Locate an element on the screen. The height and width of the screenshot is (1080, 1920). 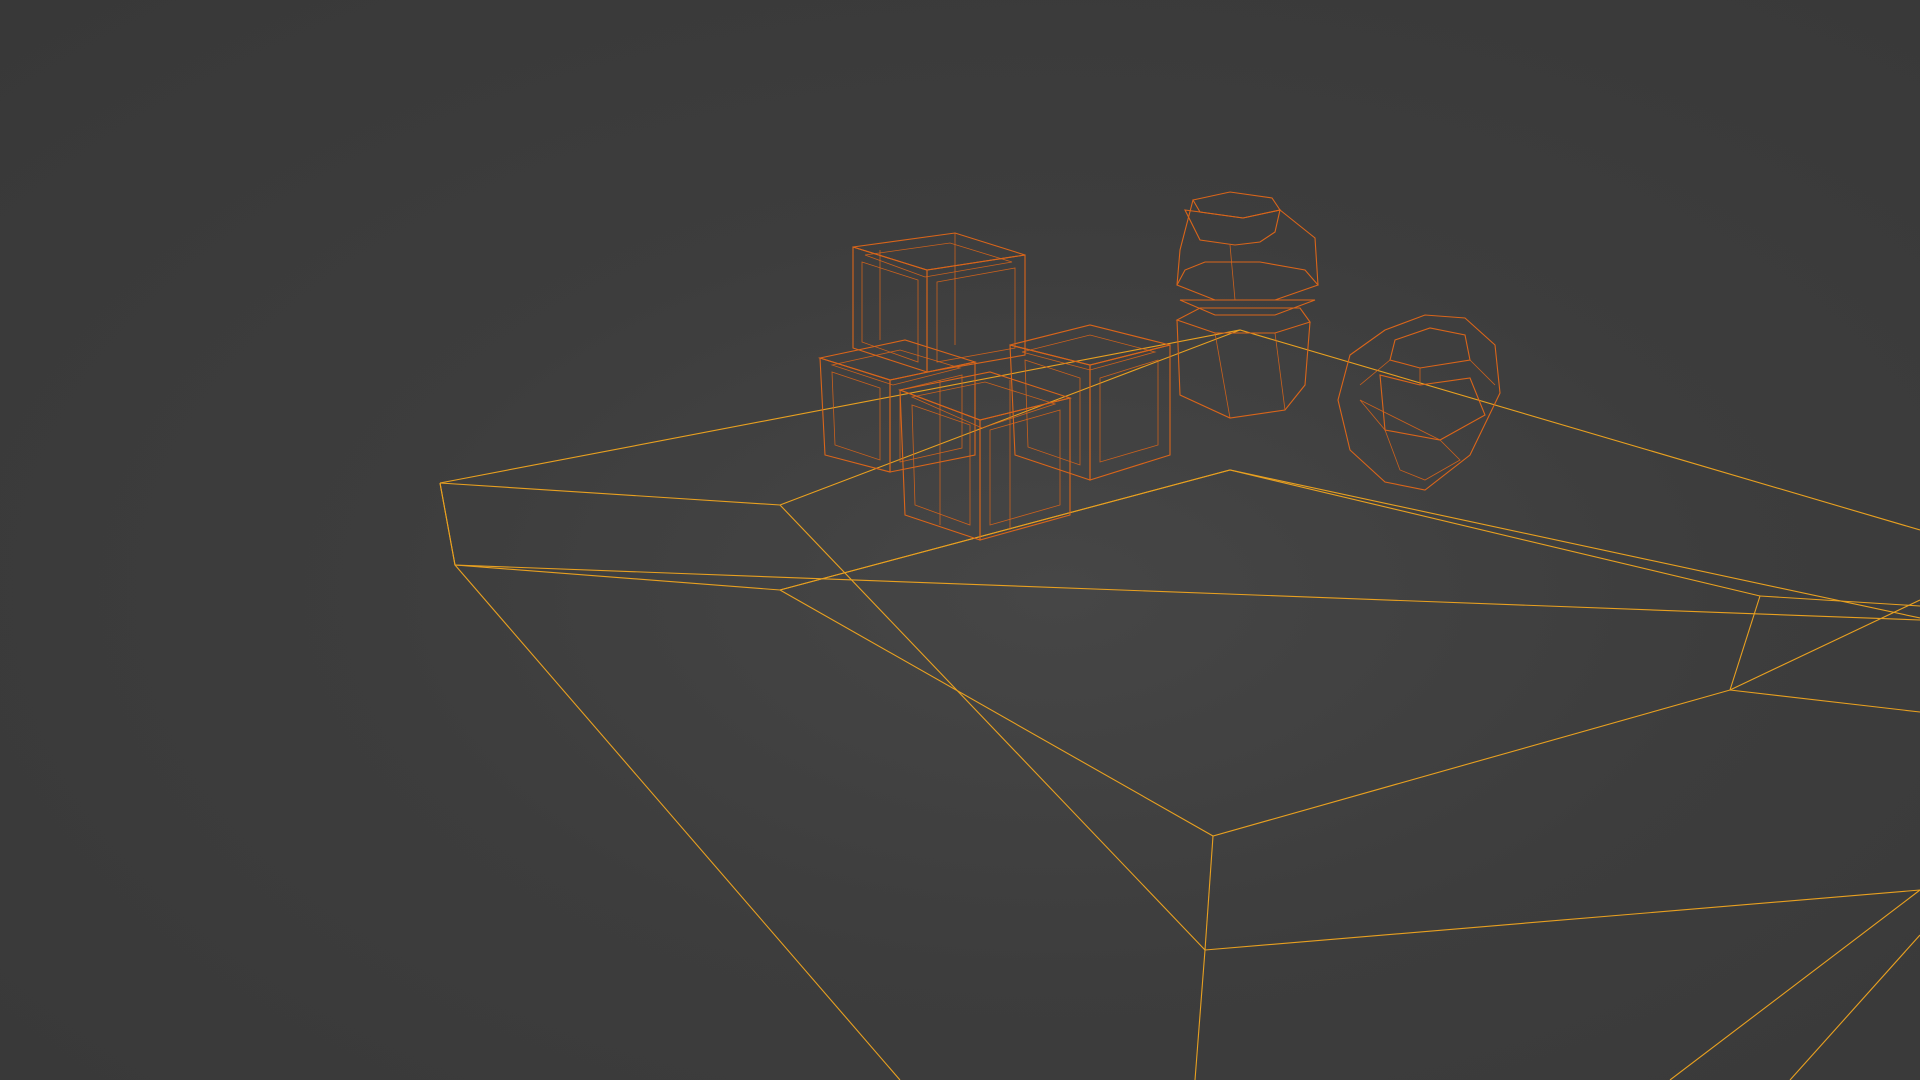
dodecahedron-wireframe is located at coordinates (1419, 402).